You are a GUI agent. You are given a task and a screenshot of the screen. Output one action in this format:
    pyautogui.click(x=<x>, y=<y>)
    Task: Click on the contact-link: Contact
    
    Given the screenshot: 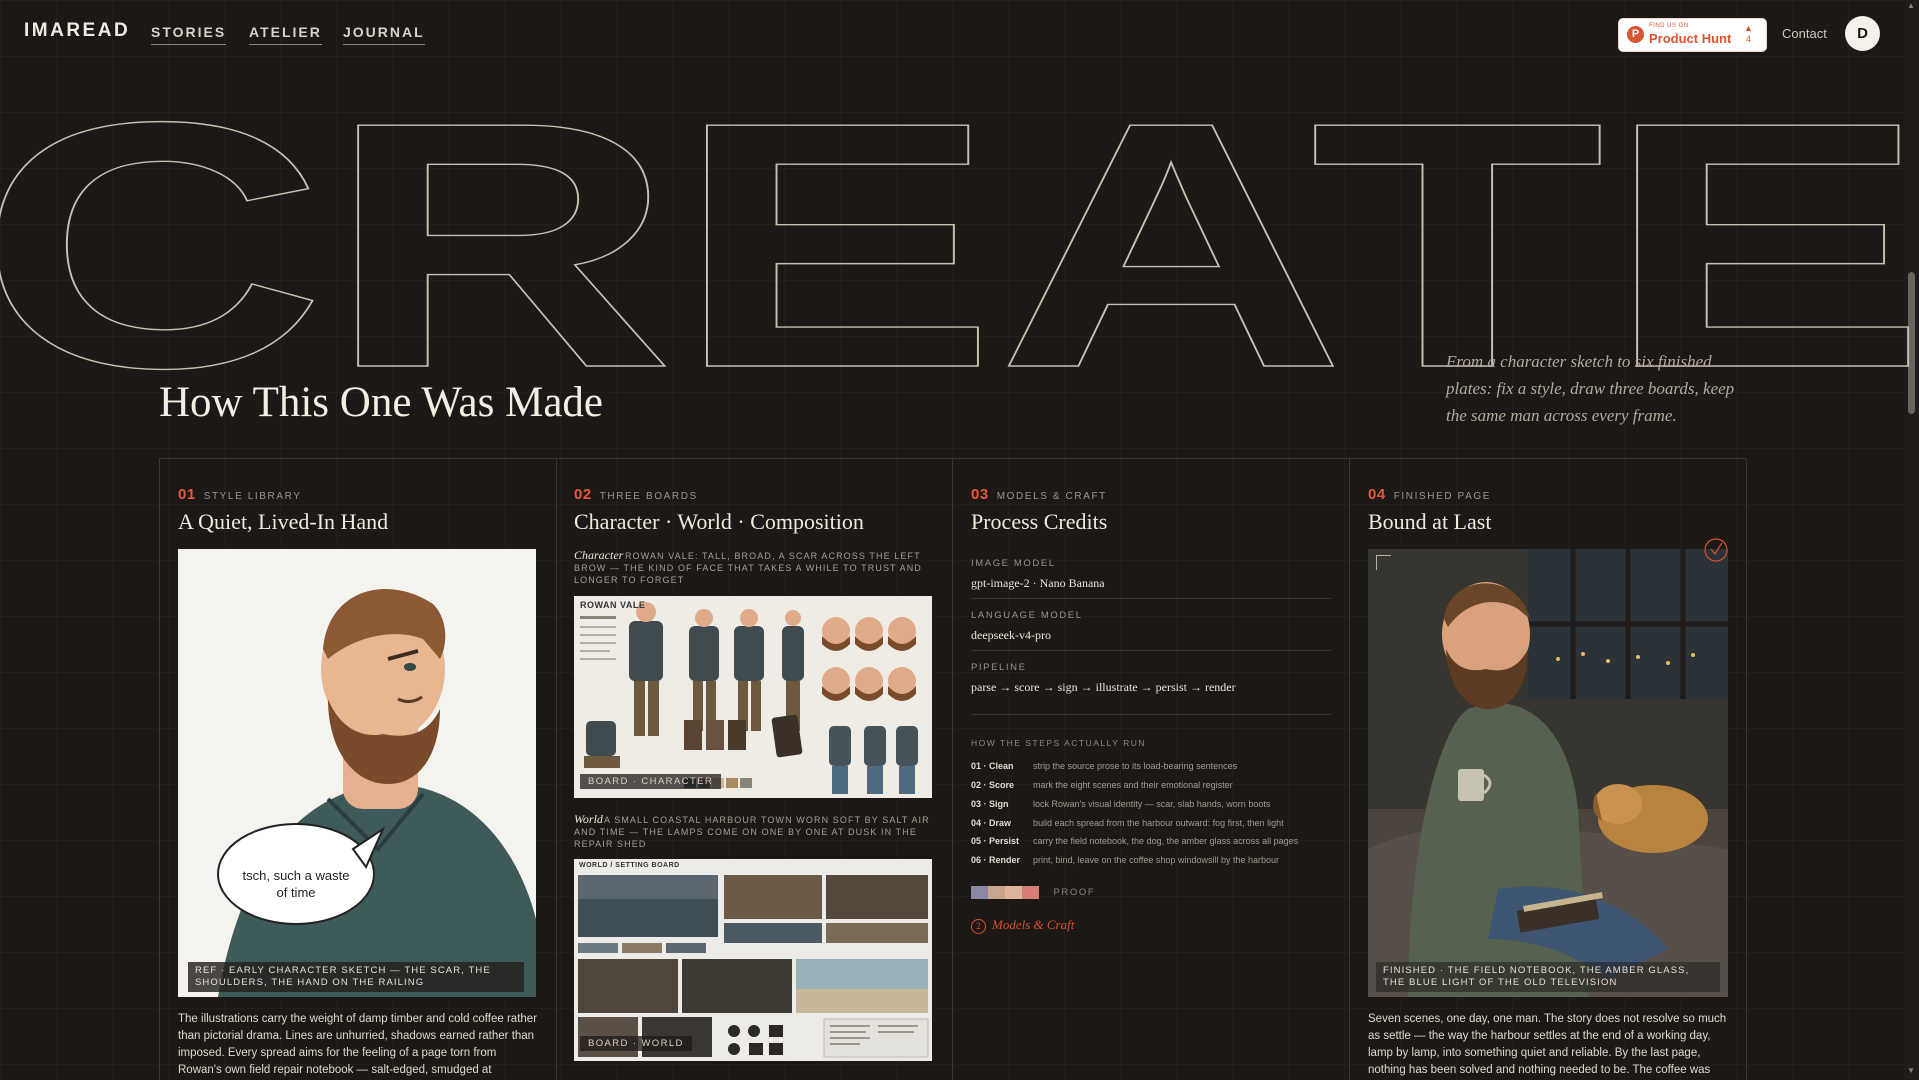 What is the action you would take?
    pyautogui.click(x=1804, y=33)
    